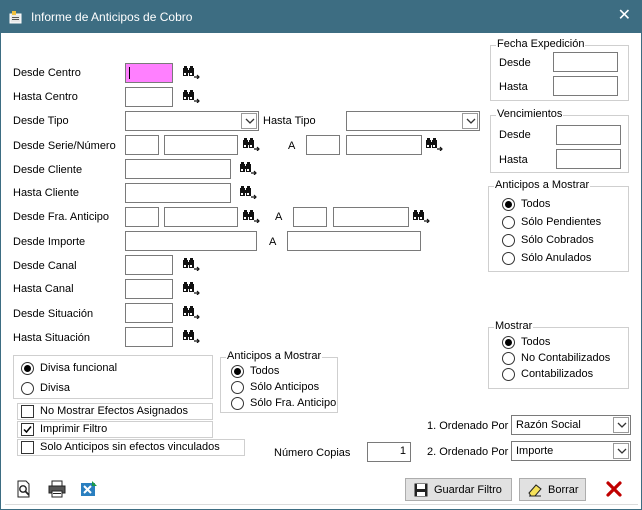 This screenshot has height=510, width=642. What do you see at coordinates (149, 73) in the screenshot?
I see `desde-centro-input` at bounding box center [149, 73].